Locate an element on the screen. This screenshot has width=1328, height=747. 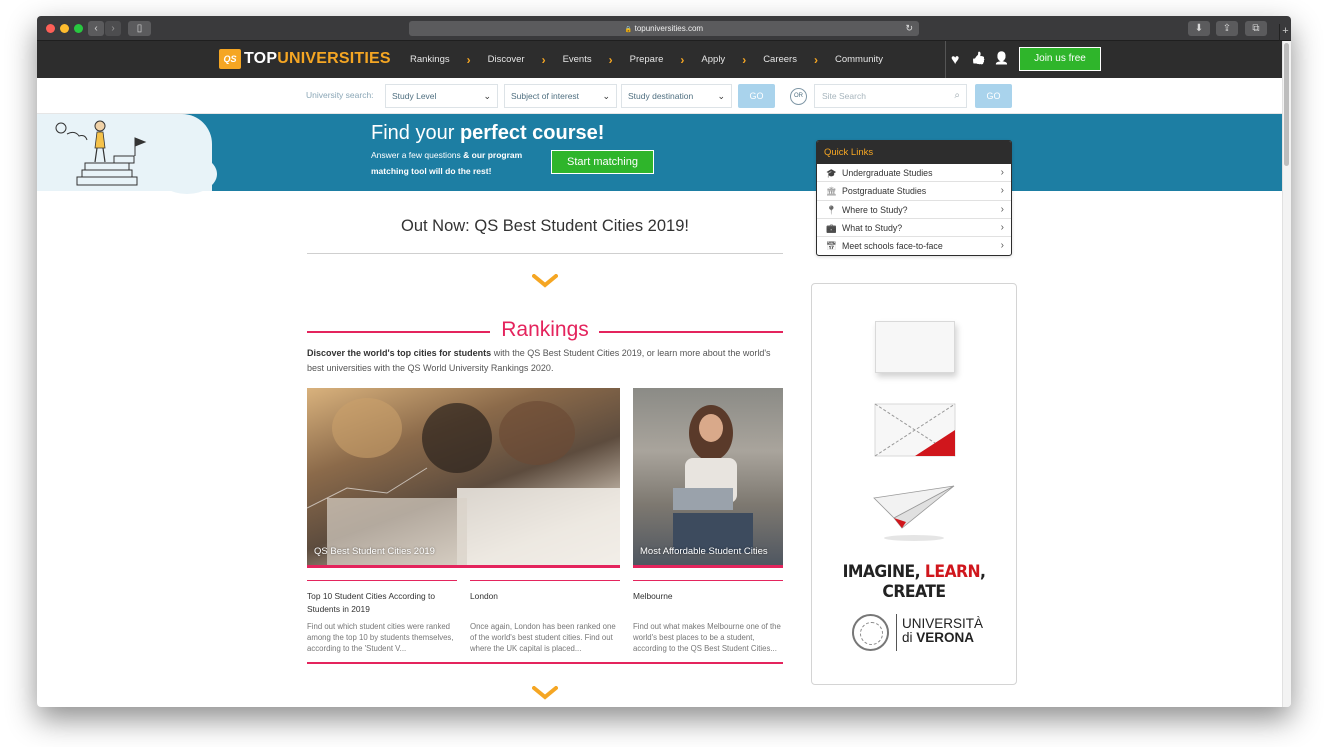
nav-item-community: Community is located at coordinates (859, 59).